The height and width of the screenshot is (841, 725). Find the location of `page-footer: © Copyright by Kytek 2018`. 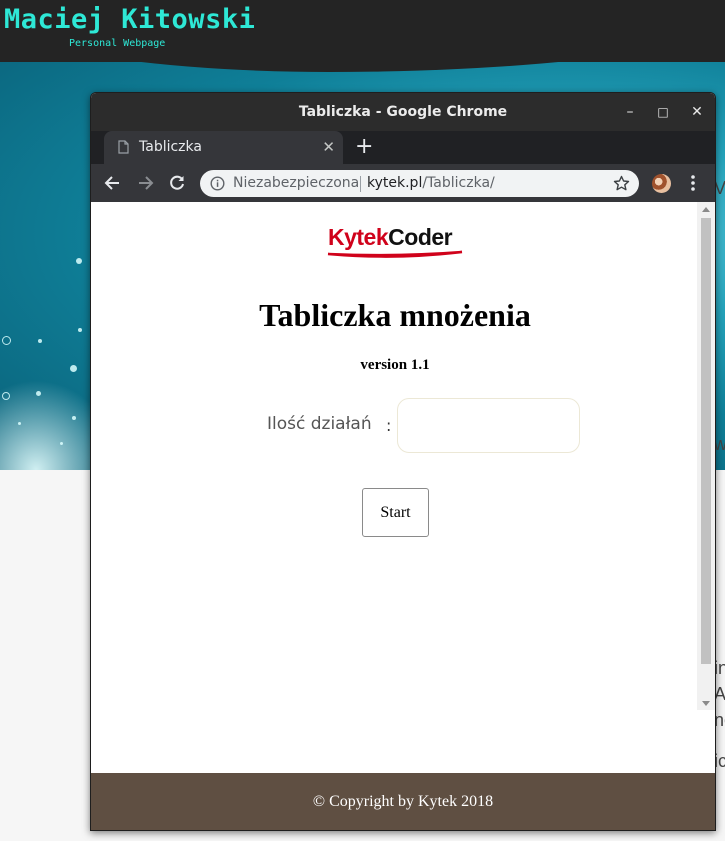

page-footer: © Copyright by Kytek 2018 is located at coordinates (403, 801).